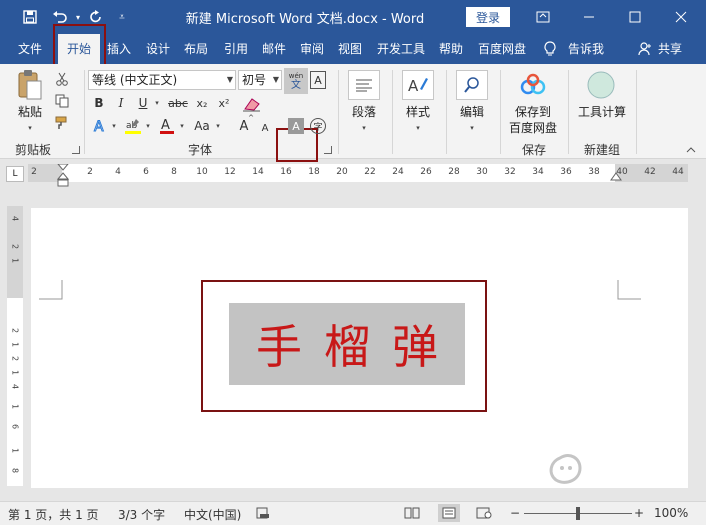  Describe the element at coordinates (533, 112) in the screenshot. I see `save-baidu-label-1: 保存到` at that location.